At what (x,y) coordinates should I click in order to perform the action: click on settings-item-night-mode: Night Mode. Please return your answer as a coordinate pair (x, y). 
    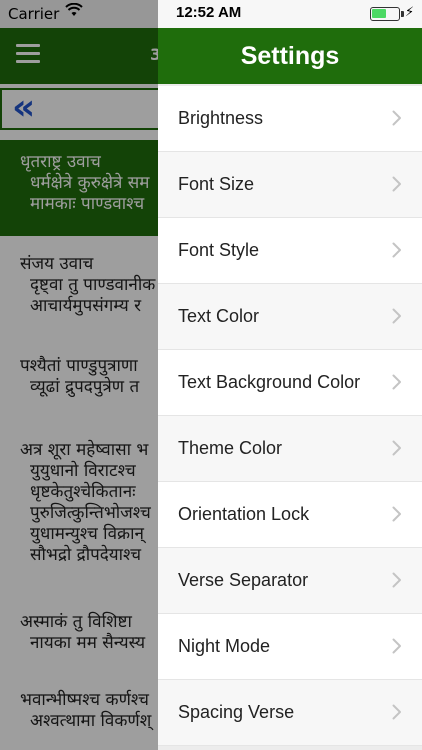
    Looking at the image, I should click on (290, 647).